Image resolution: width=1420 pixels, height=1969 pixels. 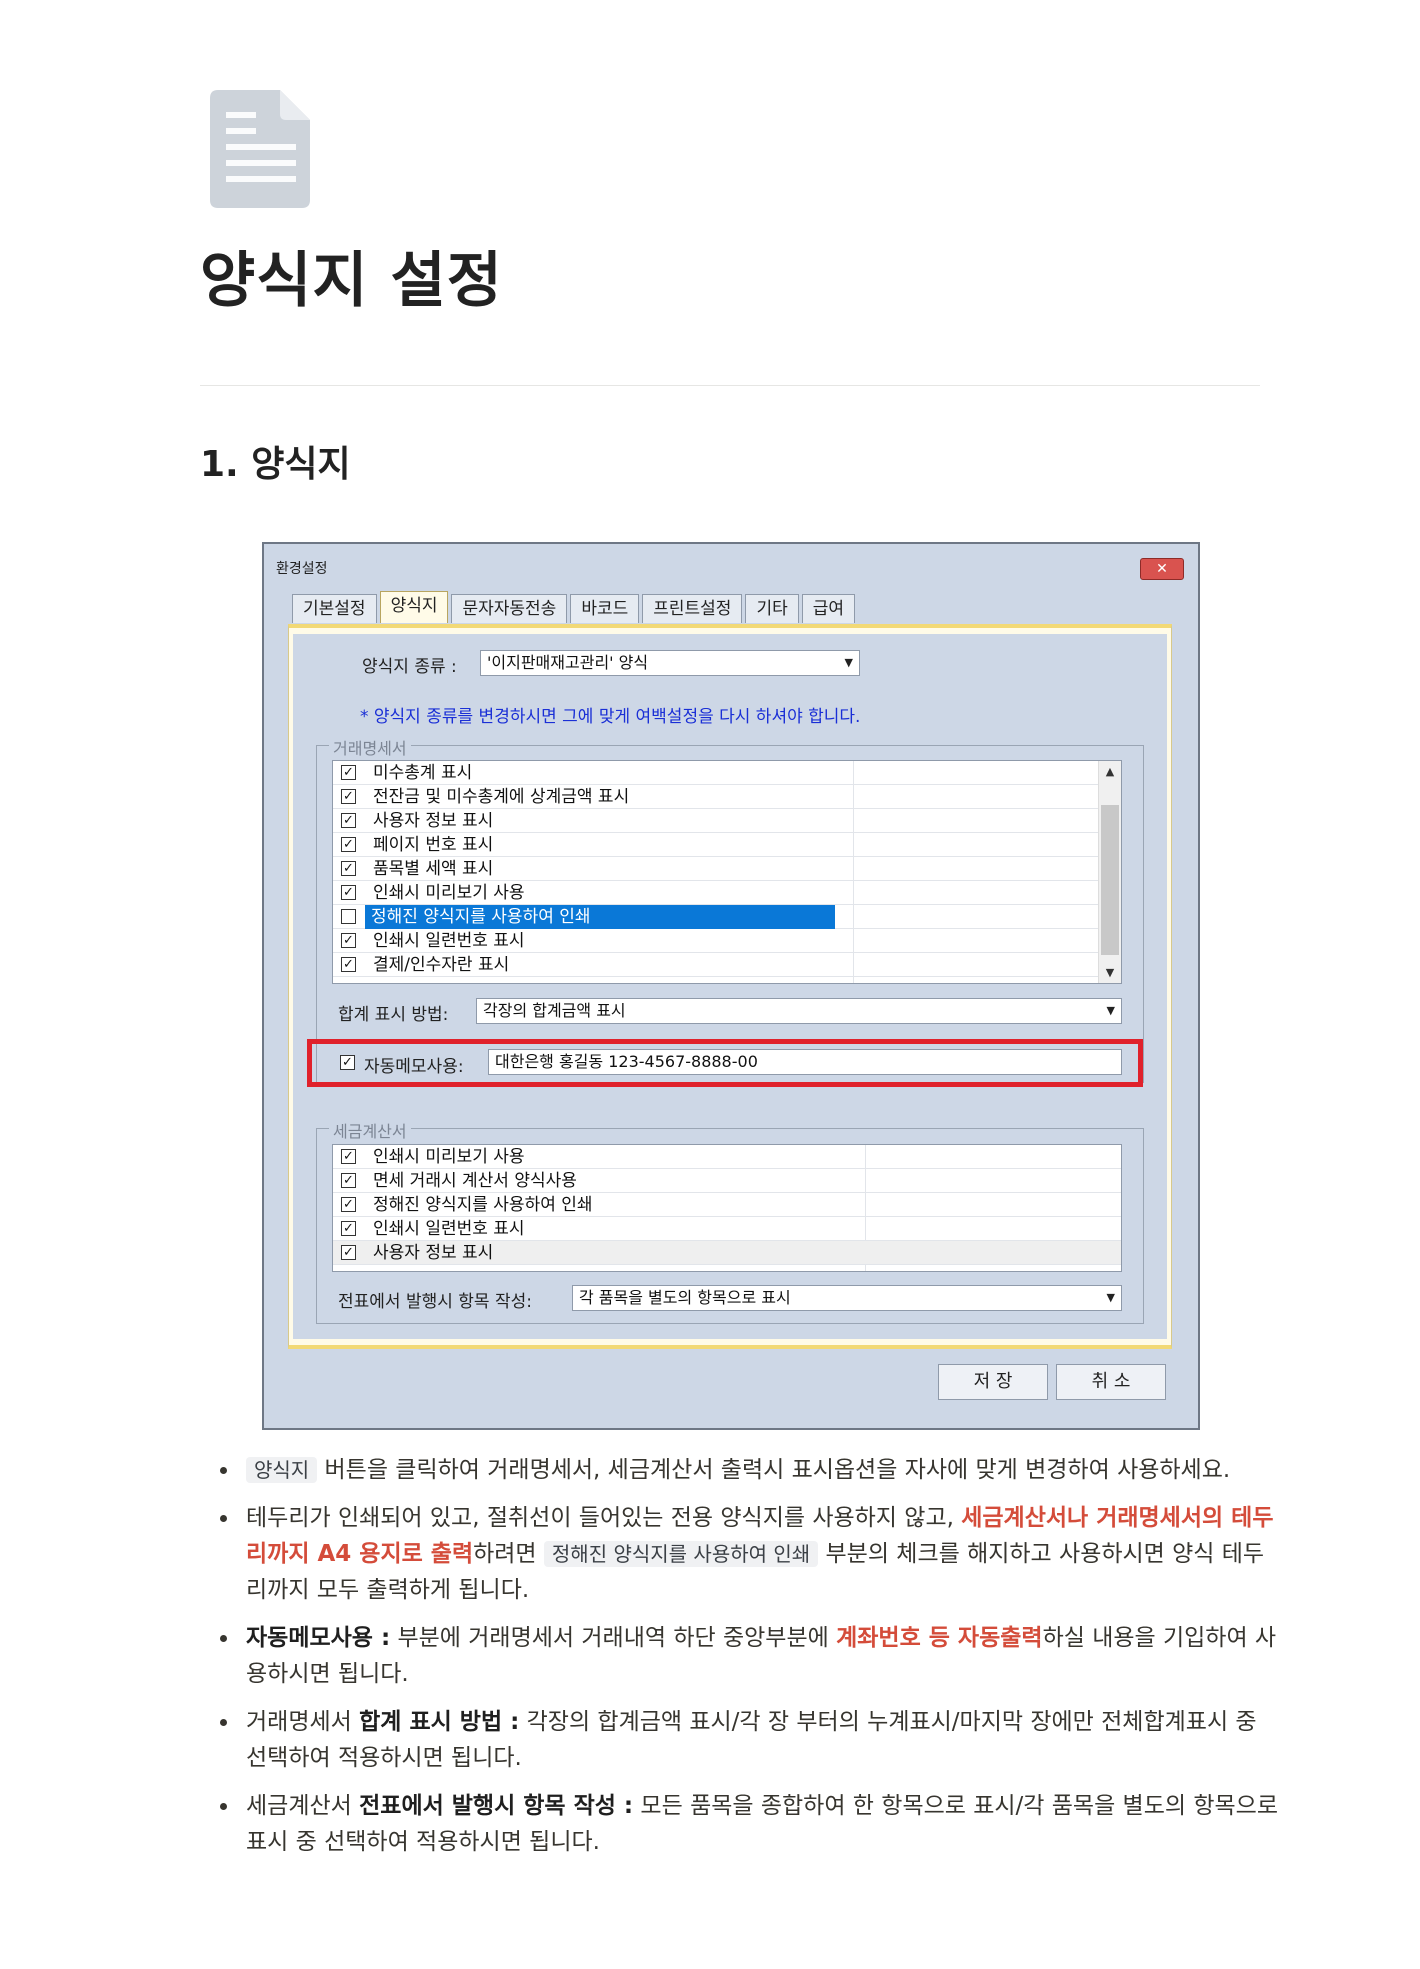 What do you see at coordinates (716, 917) in the screenshot?
I see `list-item-selected: 정해진 양식지를 사용하여 인쇄` at bounding box center [716, 917].